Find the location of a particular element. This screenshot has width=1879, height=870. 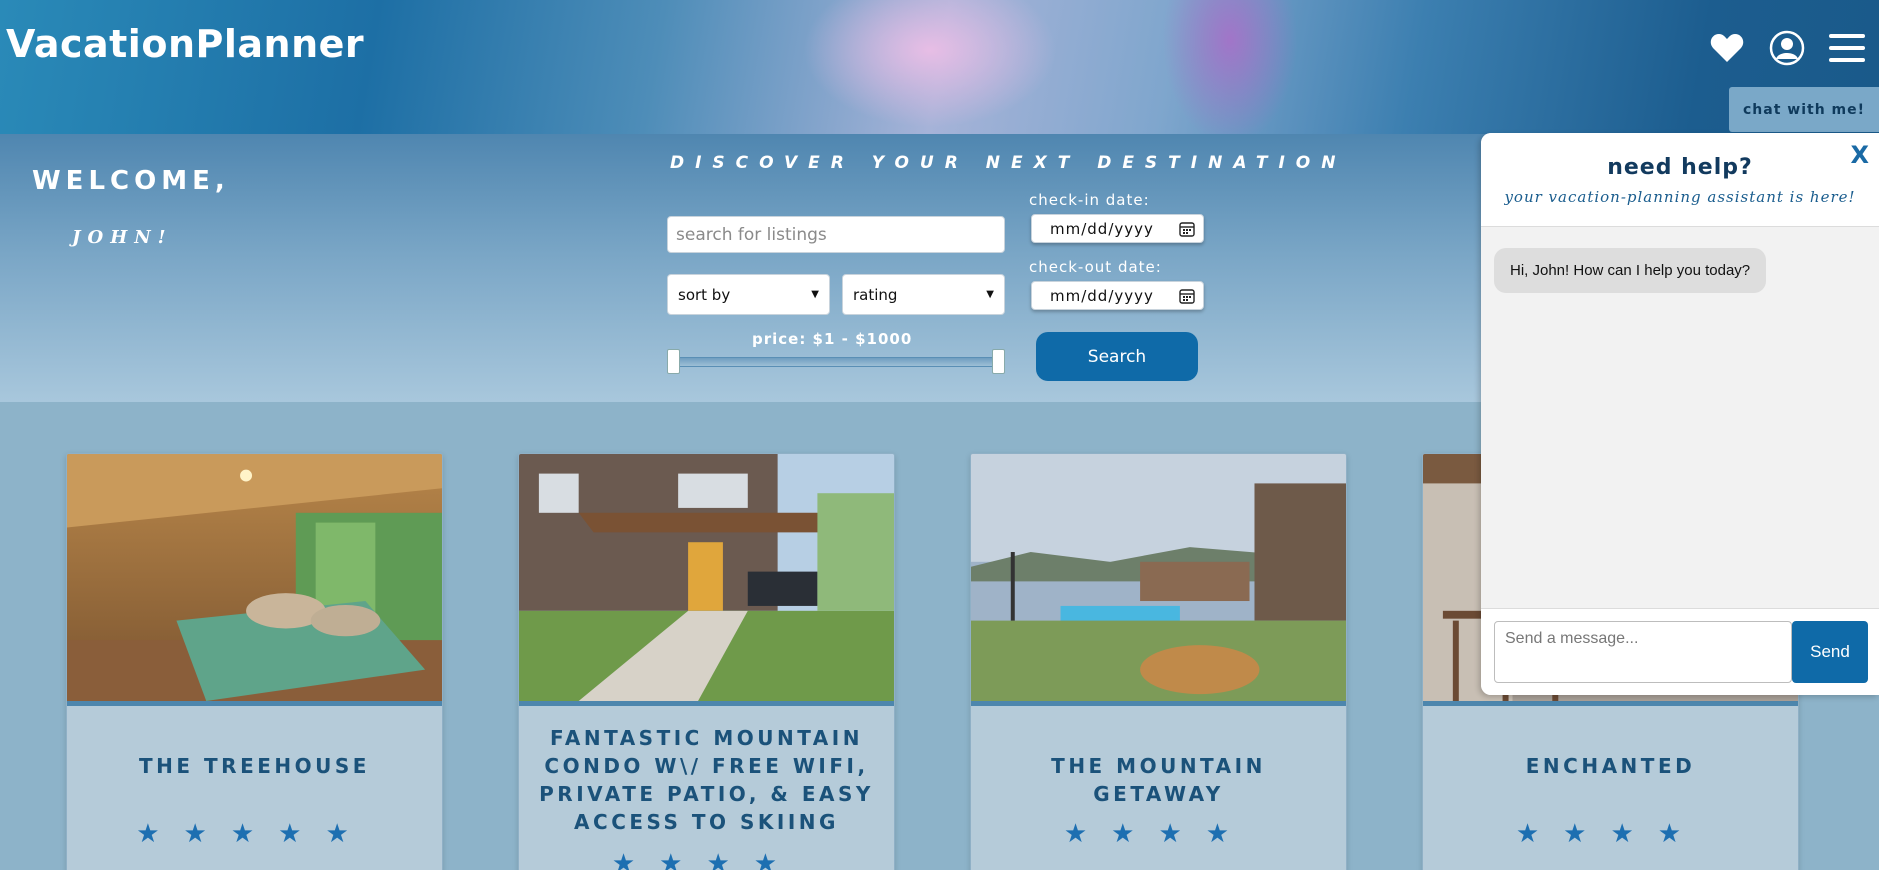

listing-card: THE TREEHOUSE ★★★★★ is located at coordinates (254, 661).